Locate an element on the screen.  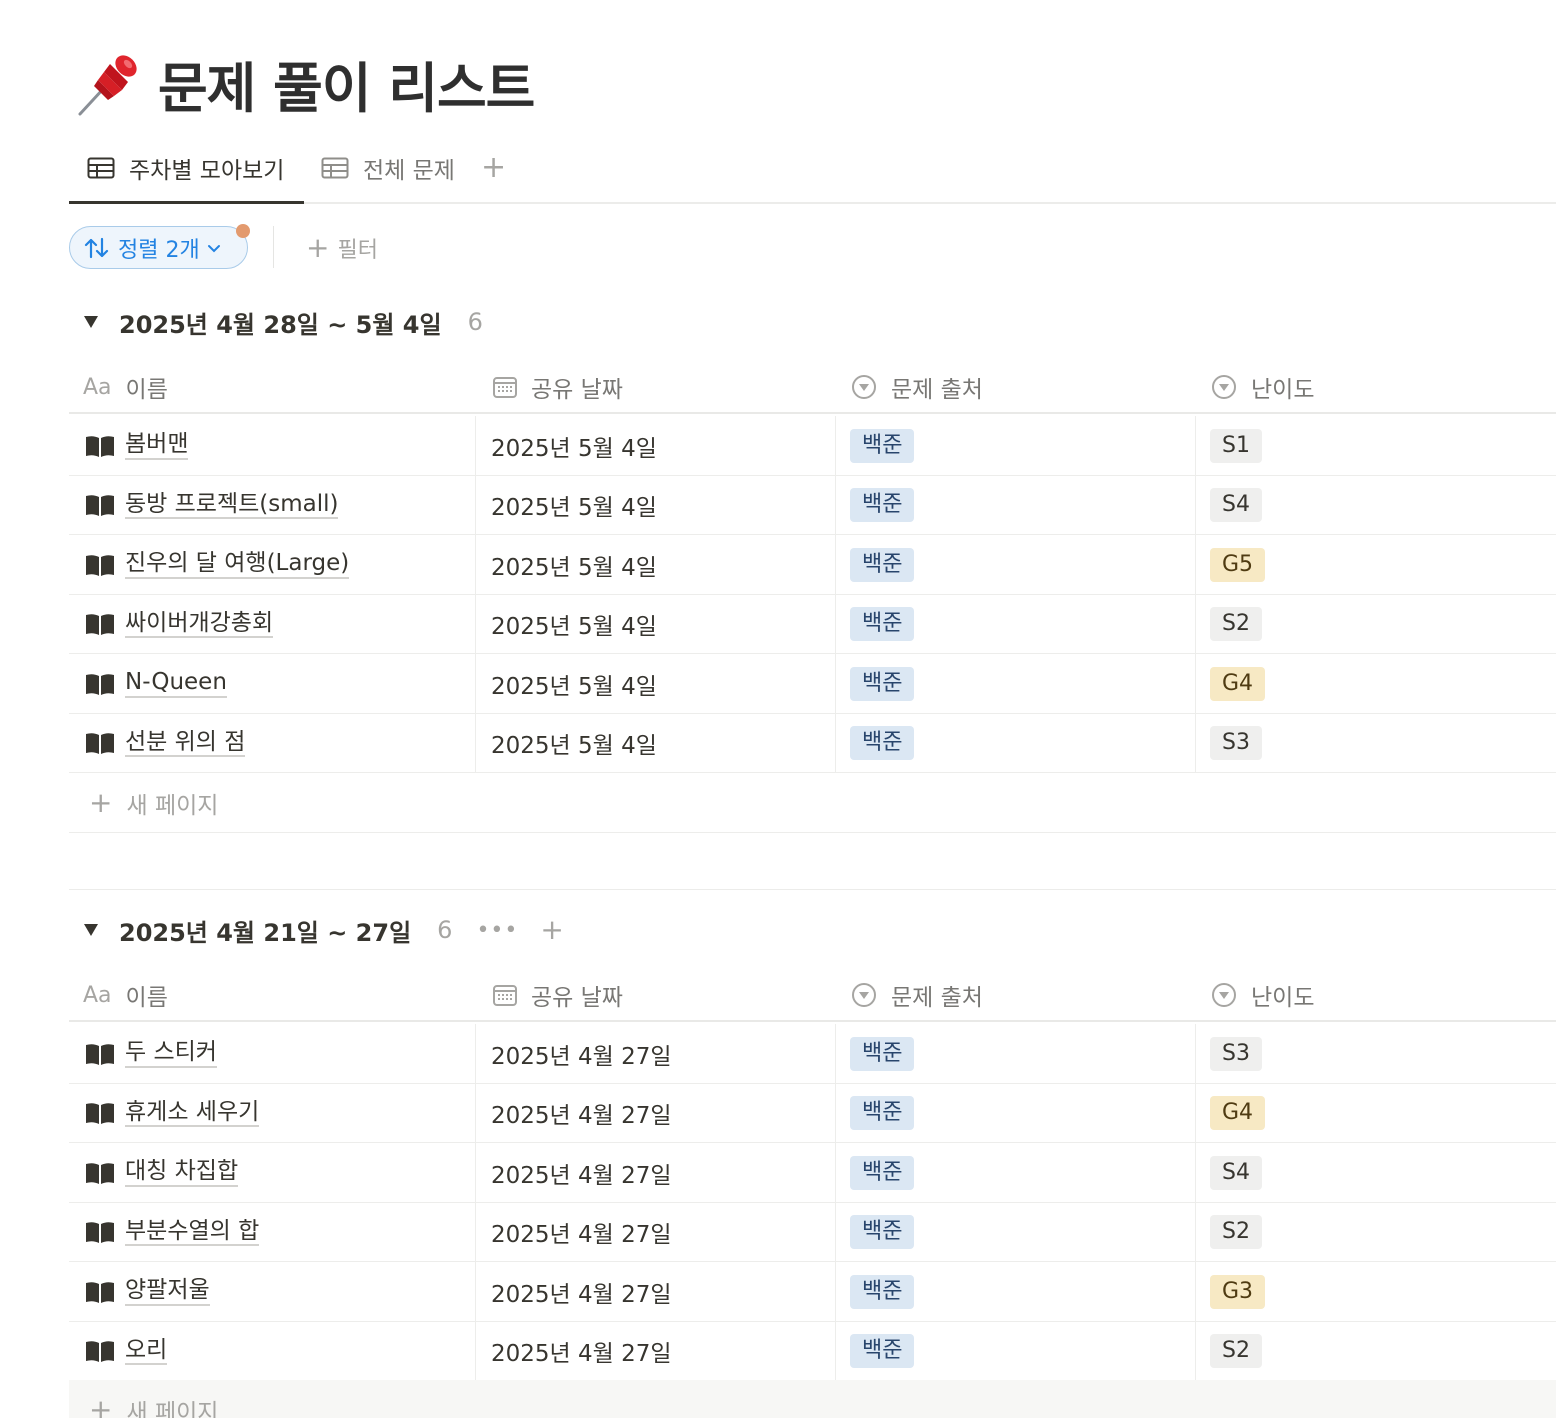
new-page-label: 새 페이지 is located at coordinates (172, 805).